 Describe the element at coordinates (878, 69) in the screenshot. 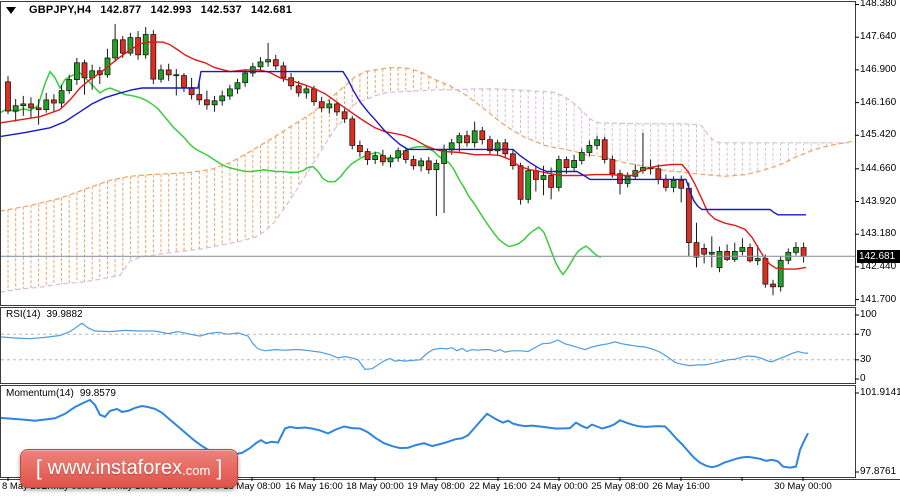

I see `price-axis-label: 146.900` at that location.